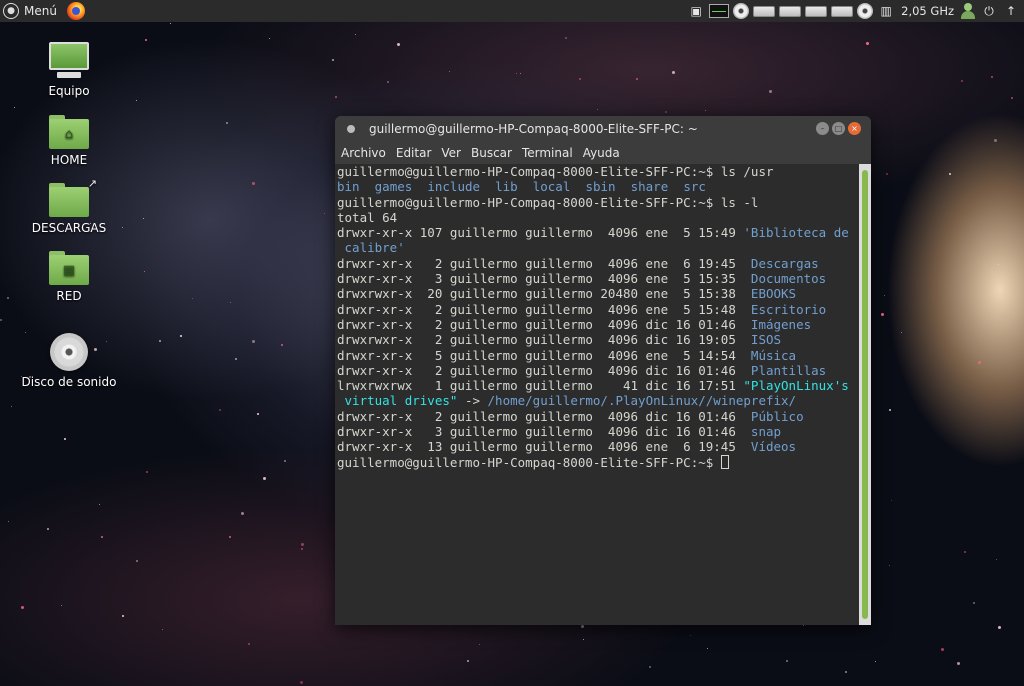 This screenshot has width=1024, height=686. I want to click on desktop-icon-equipo: Equipo, so click(69, 70).